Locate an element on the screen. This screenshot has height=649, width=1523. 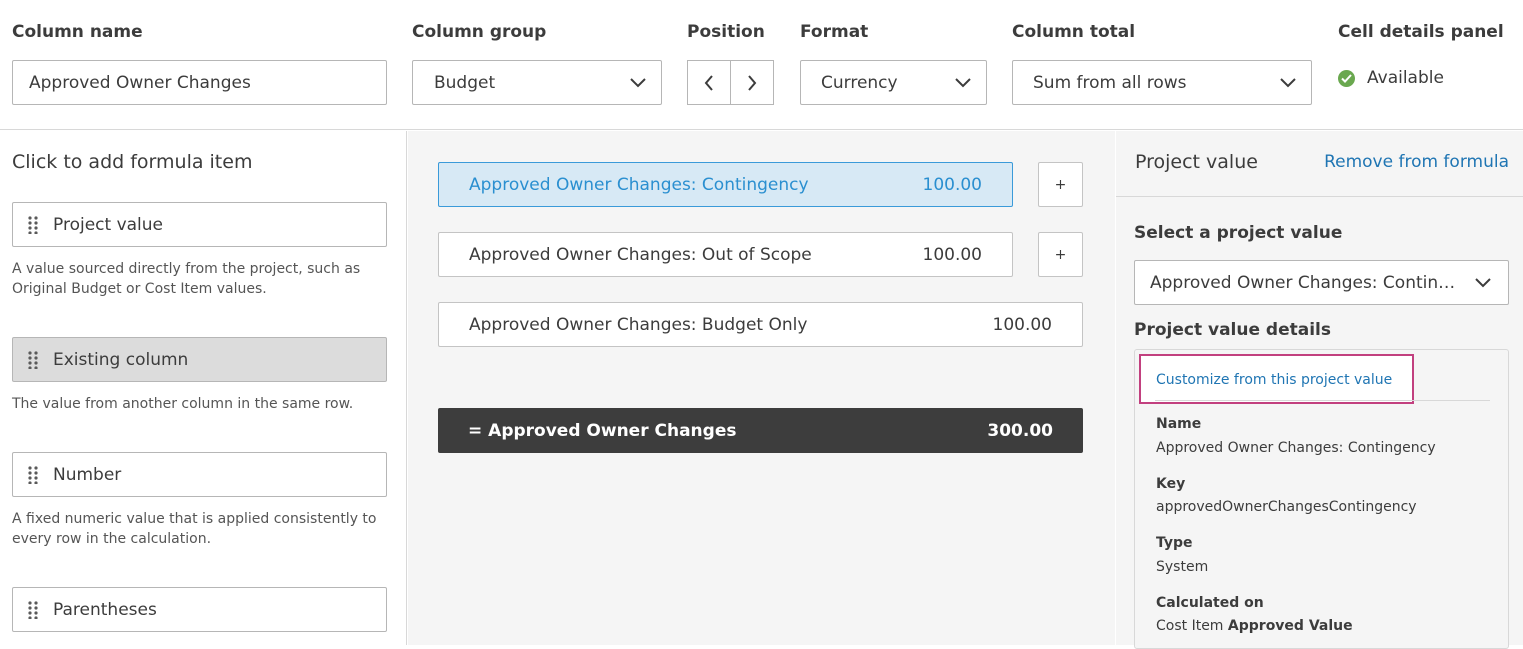
formula-total-label: = Approved Owner Changes is located at coordinates (602, 430).